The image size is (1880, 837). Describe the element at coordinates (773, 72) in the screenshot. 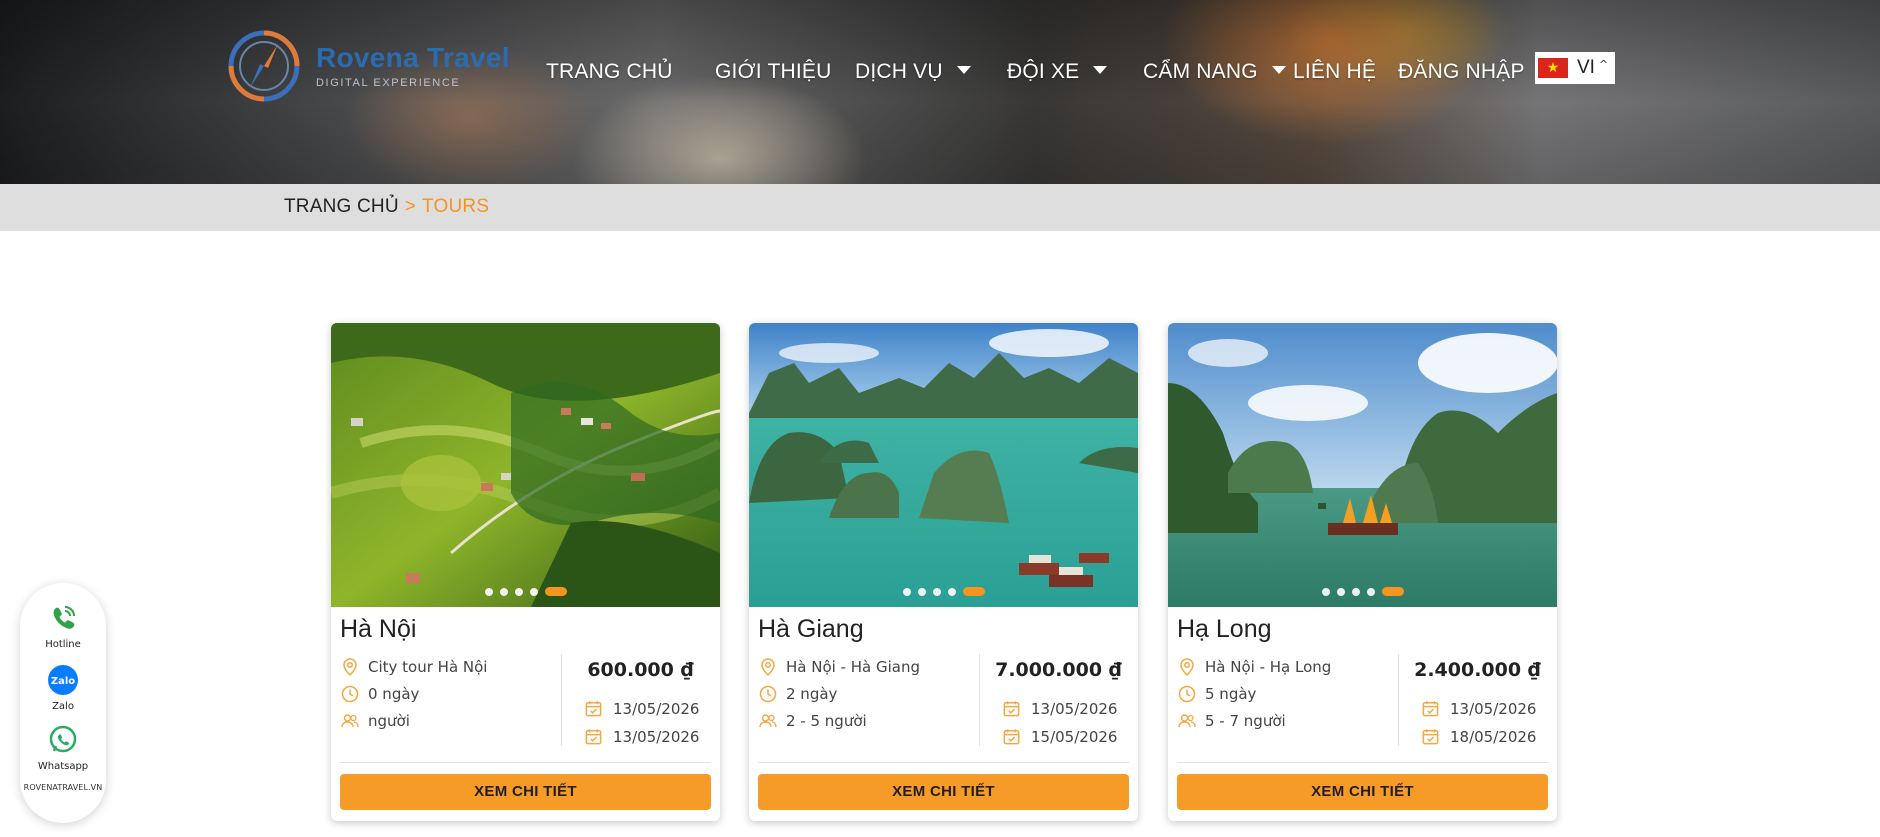

I see `nav-item-about: GIỚI THIỆU` at that location.